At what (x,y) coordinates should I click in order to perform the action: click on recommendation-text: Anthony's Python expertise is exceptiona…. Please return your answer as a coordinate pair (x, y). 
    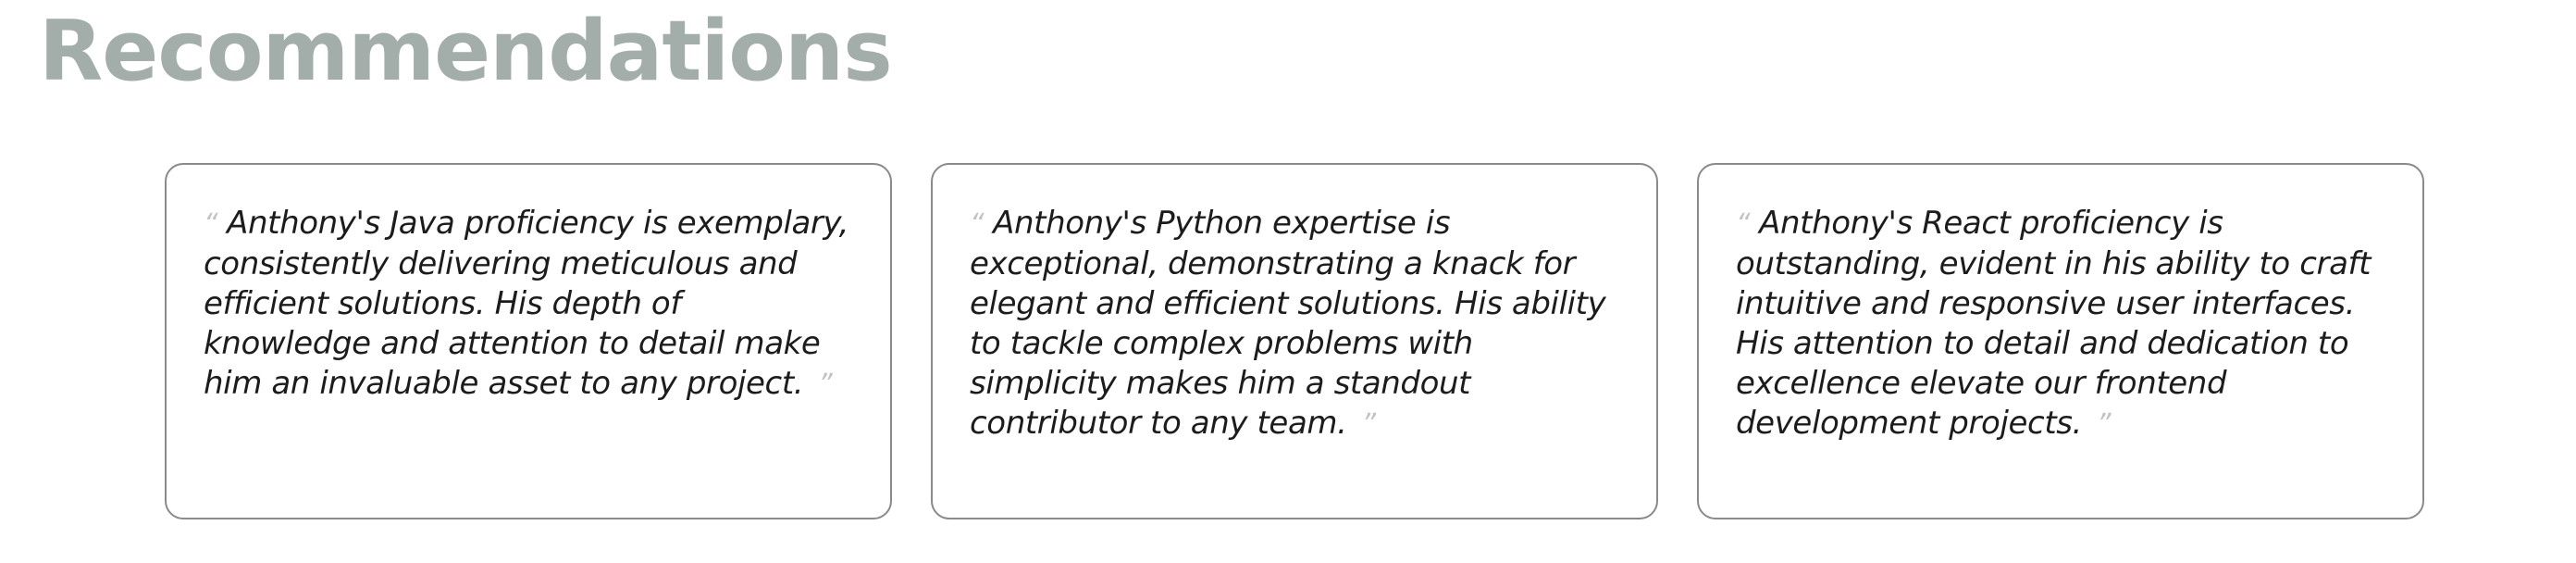
    Looking at the image, I should click on (1288, 323).